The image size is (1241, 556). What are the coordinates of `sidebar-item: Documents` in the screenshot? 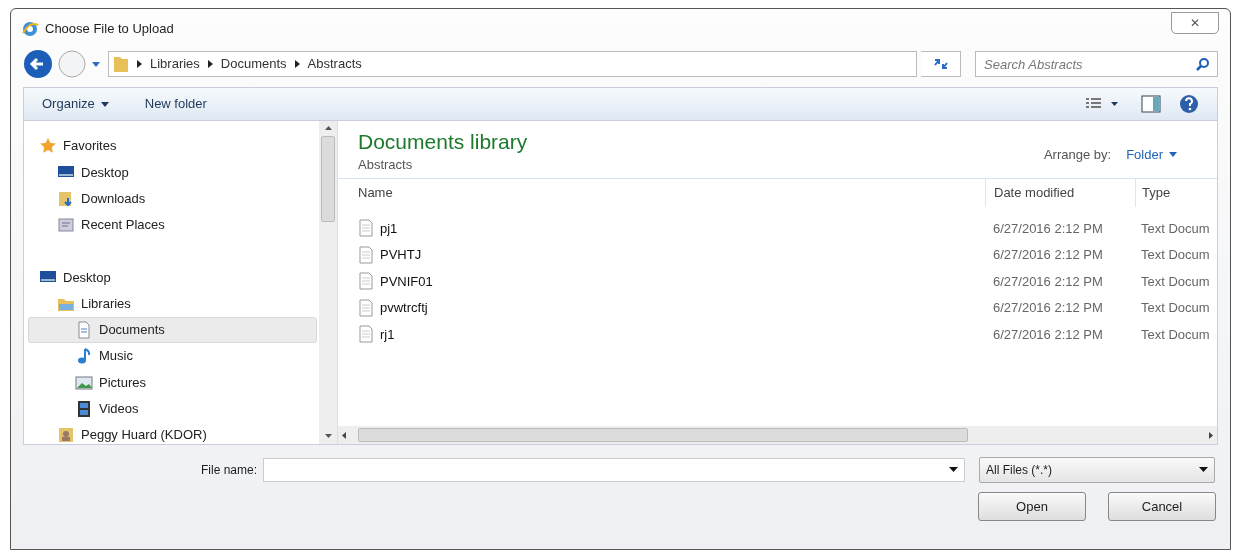 It's located at (172, 330).